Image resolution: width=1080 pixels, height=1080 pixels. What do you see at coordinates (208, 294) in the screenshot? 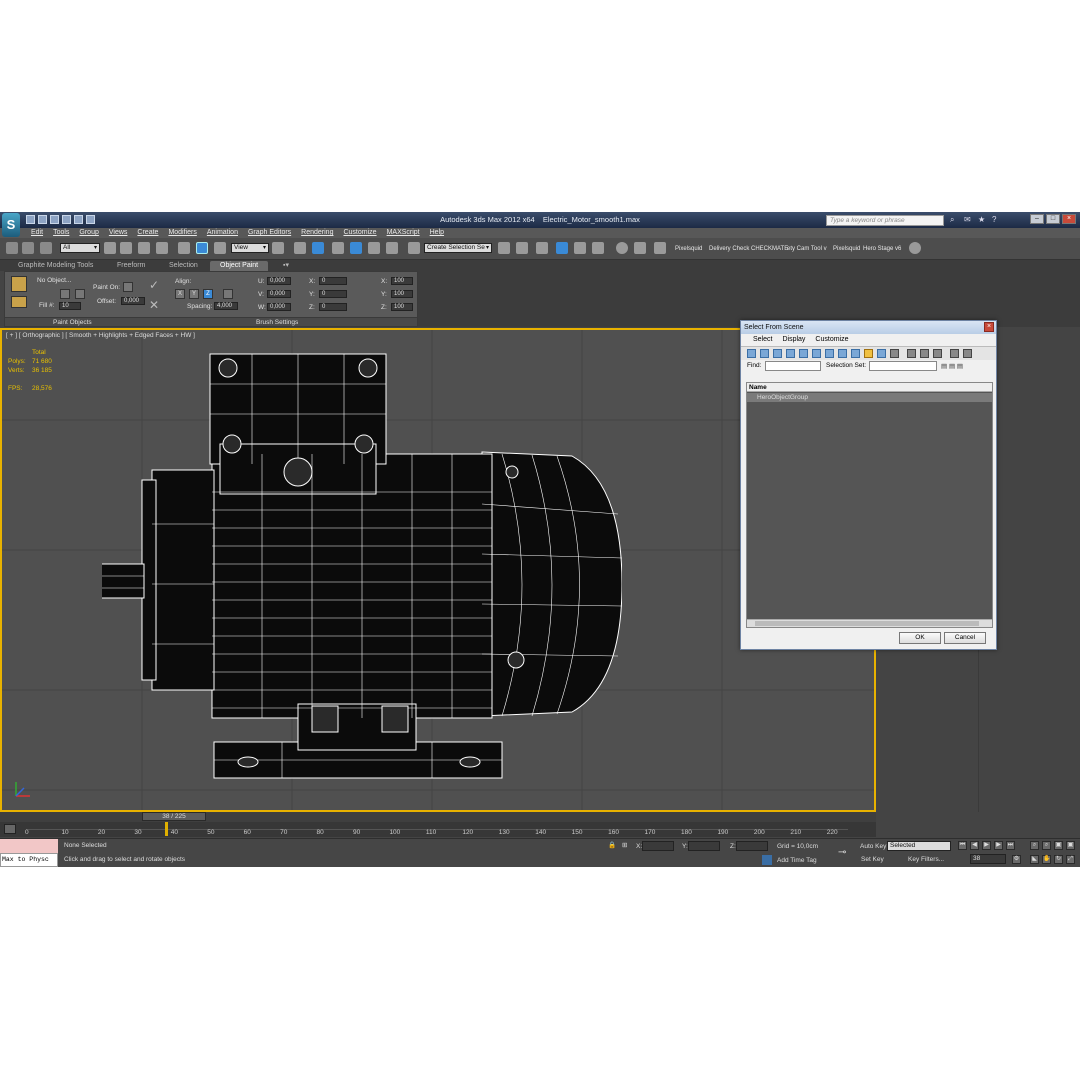
I see `align-z-button: Z` at bounding box center [208, 294].